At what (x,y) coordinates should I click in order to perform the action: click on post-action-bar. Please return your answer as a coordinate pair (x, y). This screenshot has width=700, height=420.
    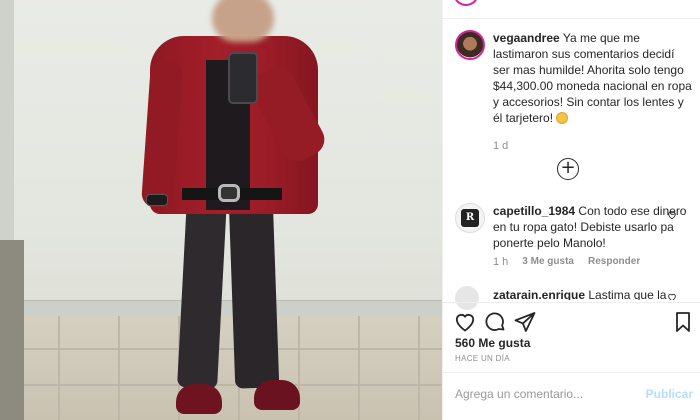
    Looking at the image, I should click on (573, 323).